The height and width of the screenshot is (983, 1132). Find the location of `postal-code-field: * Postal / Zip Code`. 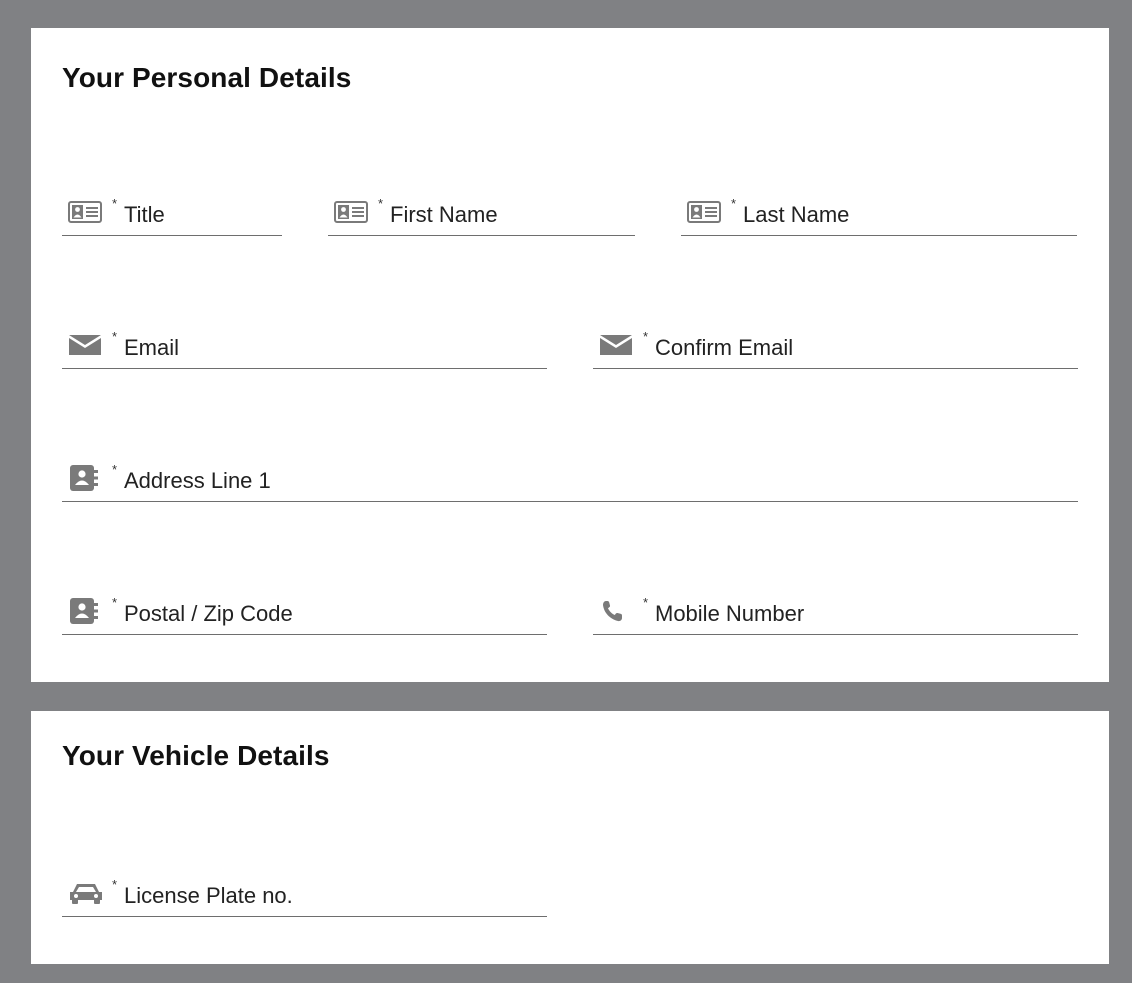

postal-code-field: * Postal / Zip Code is located at coordinates (304, 615).